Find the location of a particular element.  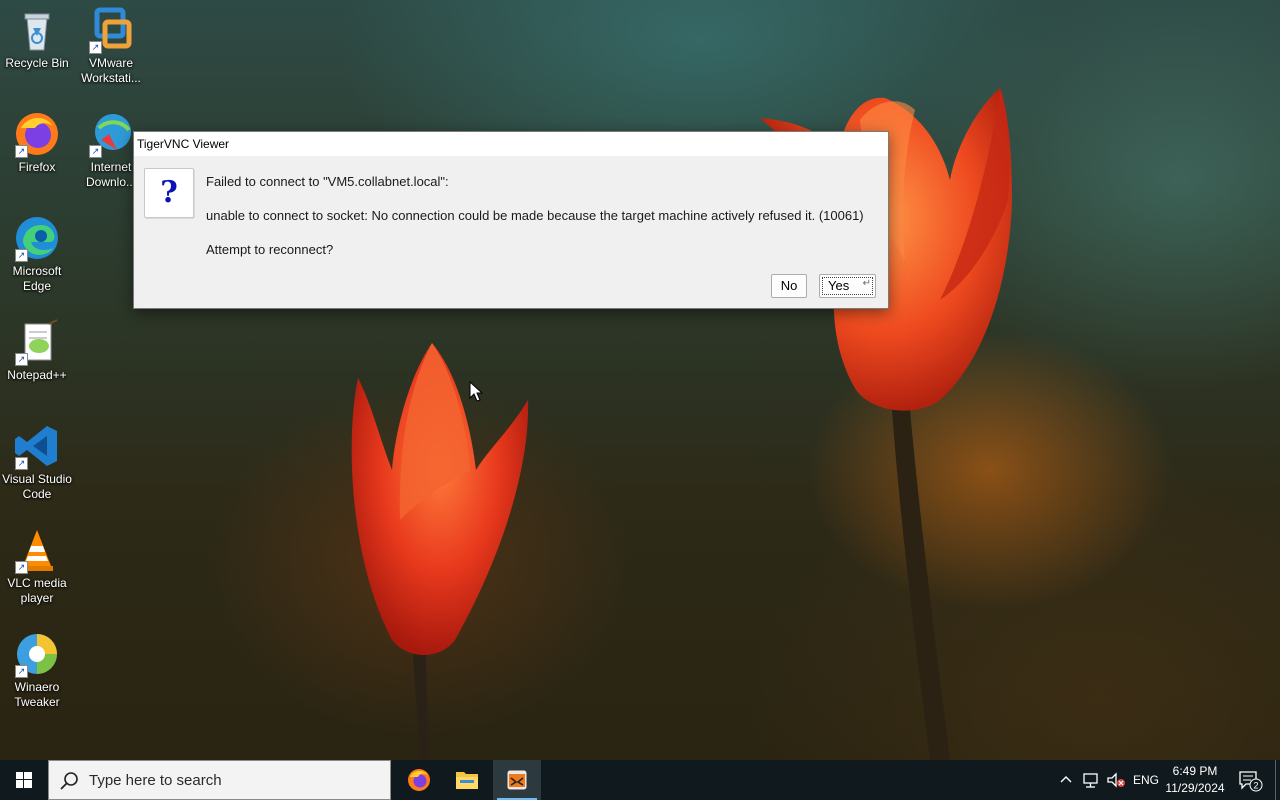

desktop-icon-vlc: ↗ VLC media player is located at coordinates (37, 566).